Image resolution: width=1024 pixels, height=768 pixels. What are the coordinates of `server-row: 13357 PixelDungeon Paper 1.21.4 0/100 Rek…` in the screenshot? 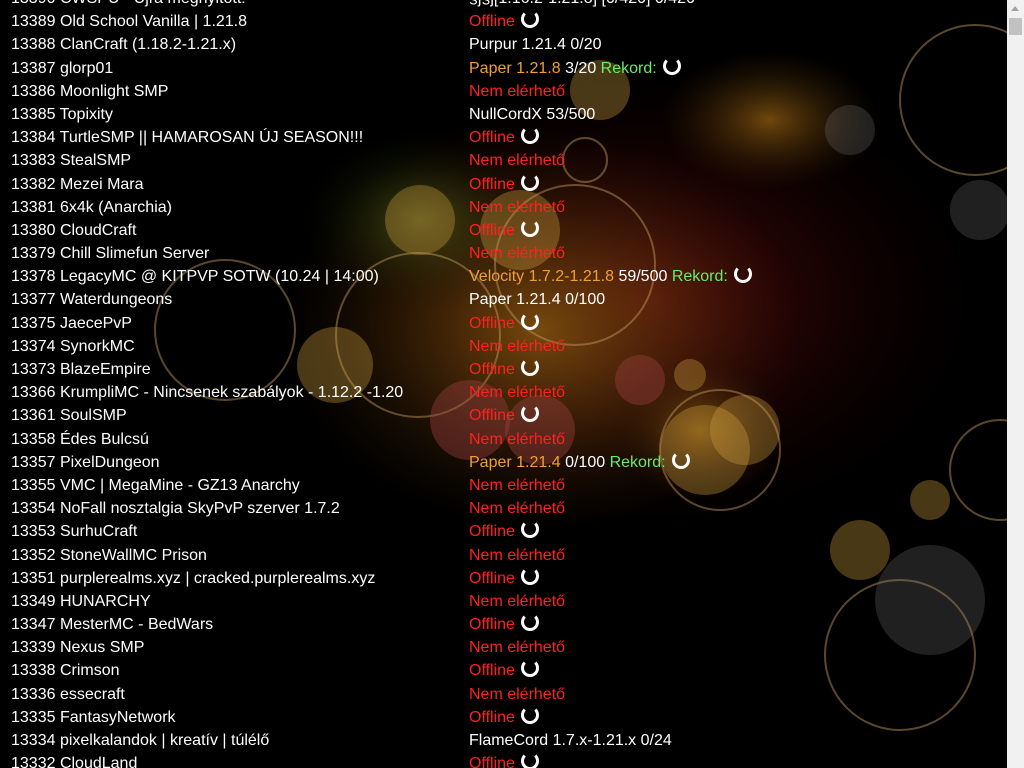 It's located at (503, 462).